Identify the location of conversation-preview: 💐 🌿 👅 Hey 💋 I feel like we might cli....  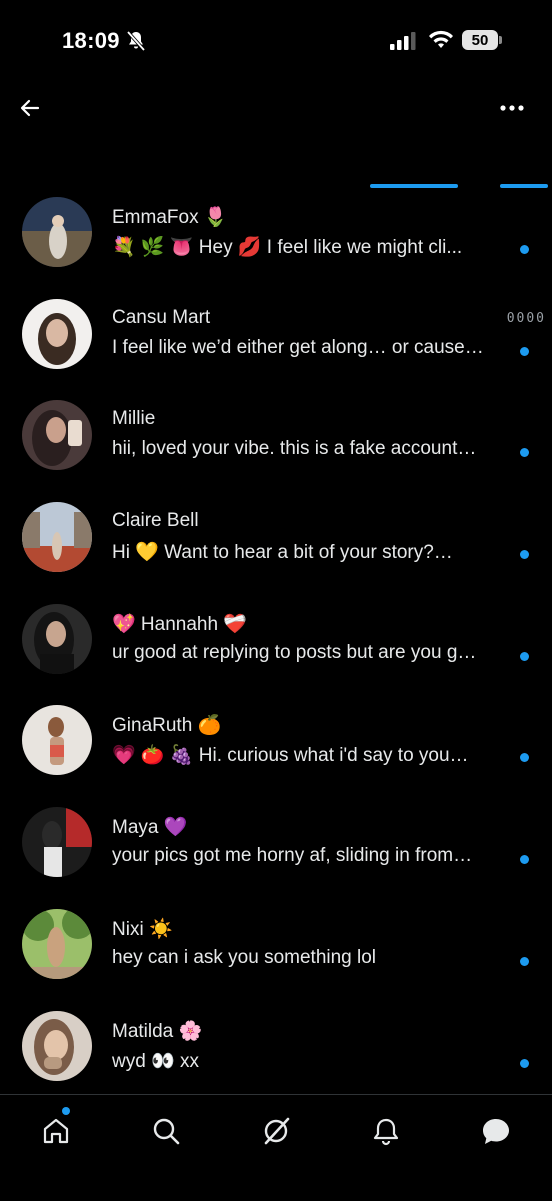
(287, 247).